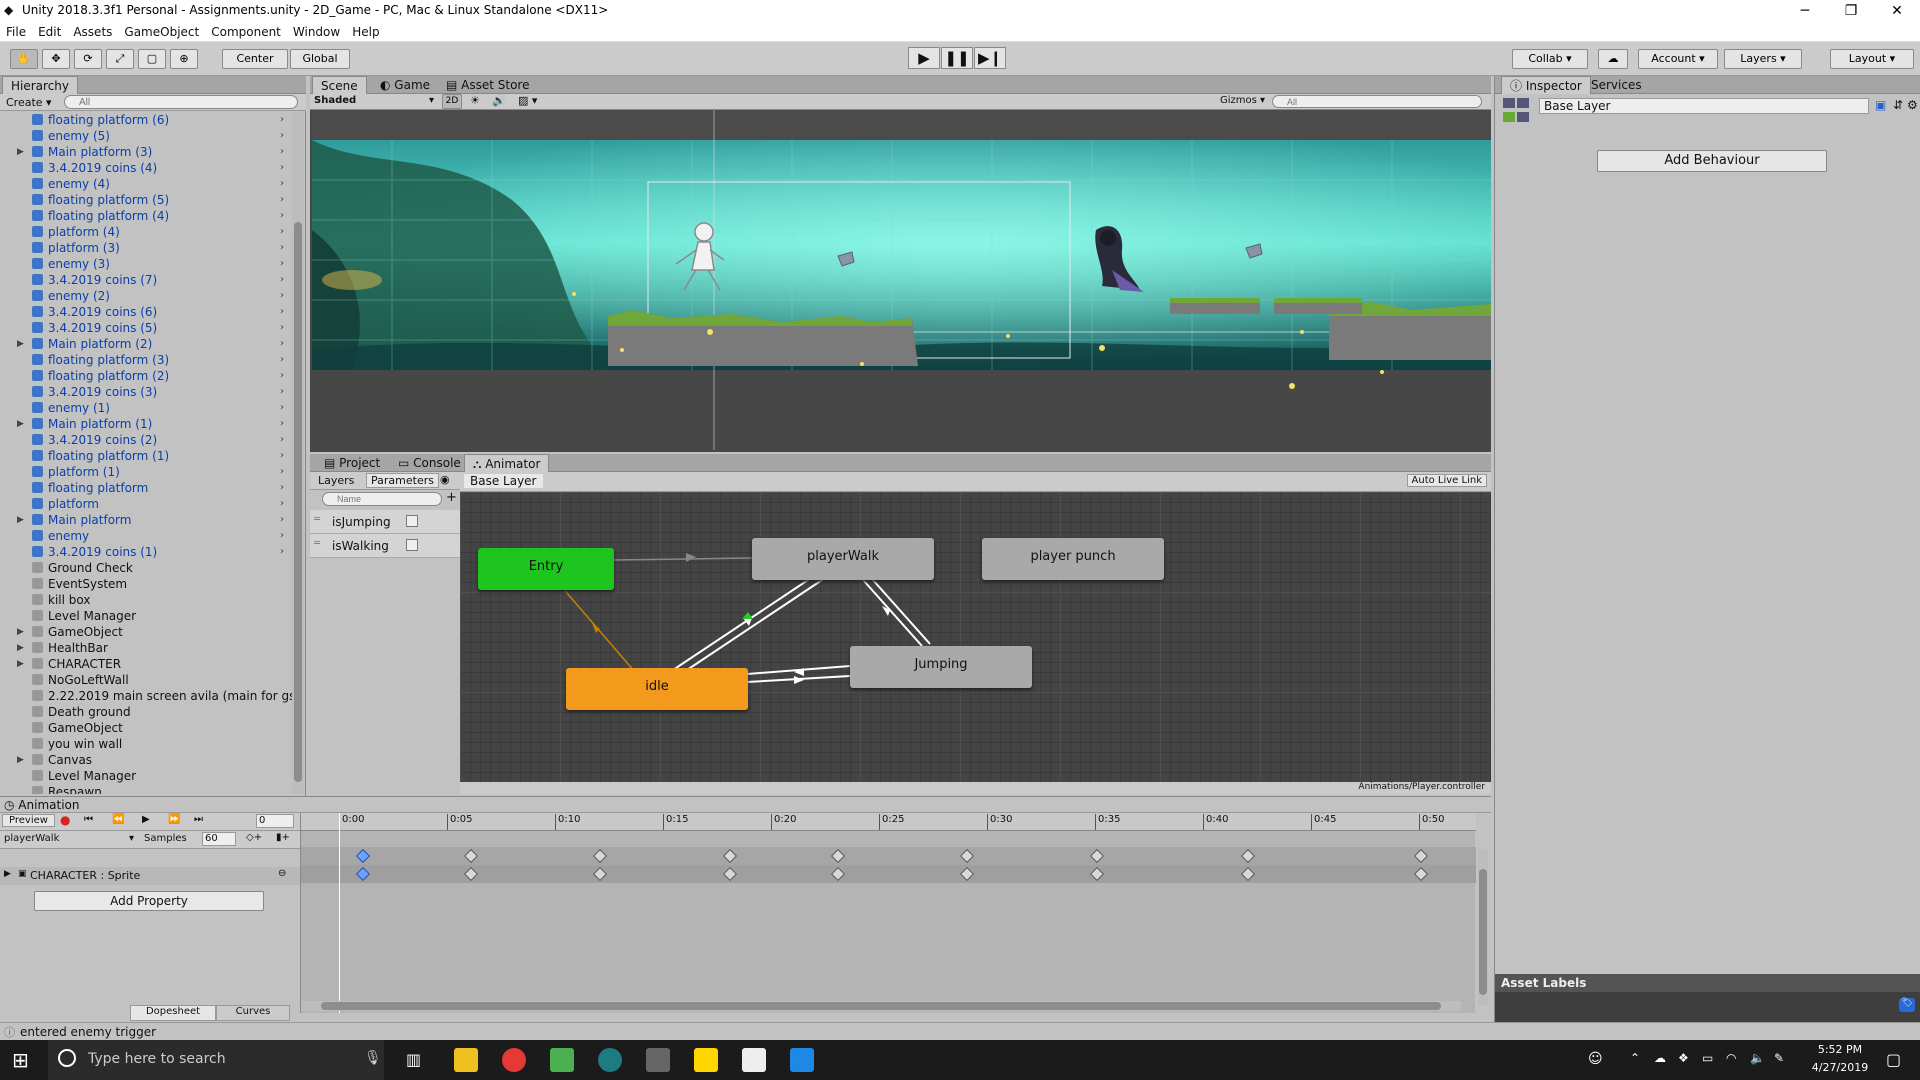  What do you see at coordinates (1635, 1058) in the screenshot?
I see `tray-chevron-icon: ⌃` at bounding box center [1635, 1058].